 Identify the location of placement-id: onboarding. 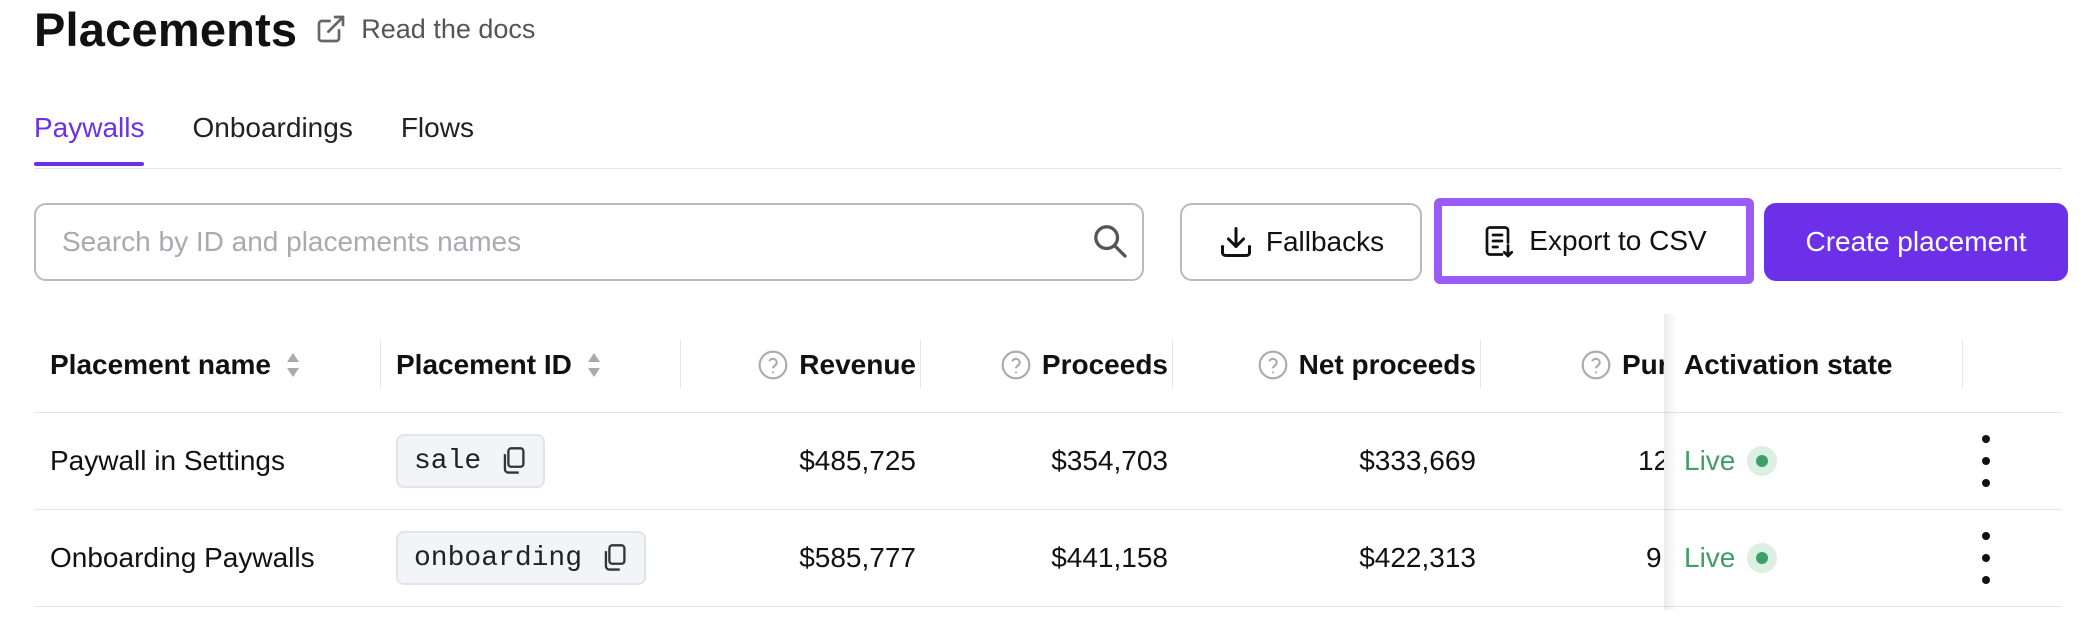
(498, 558).